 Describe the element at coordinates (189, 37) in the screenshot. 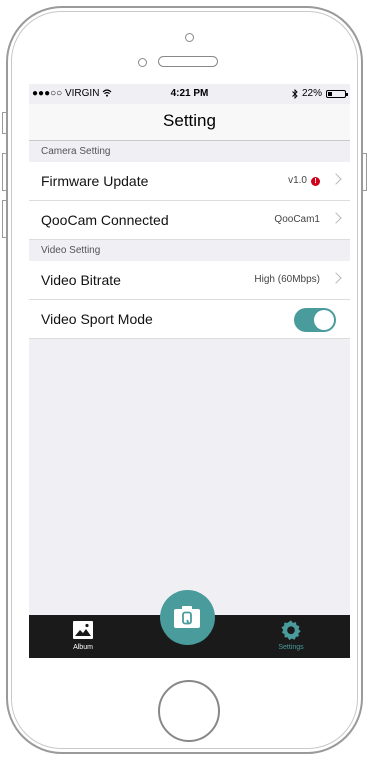

I see `front-camera` at that location.